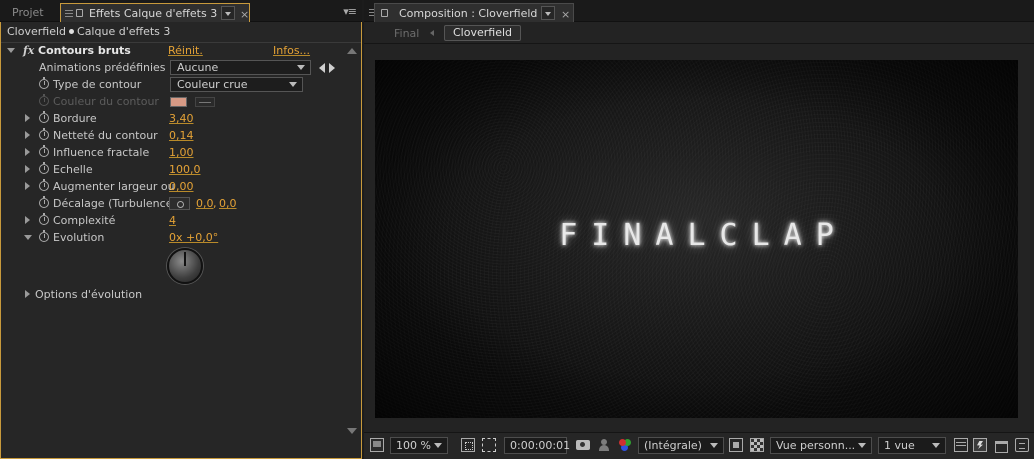 Image resolution: width=1034 pixels, height=459 pixels. I want to click on flowchart-icon, so click(1001, 445).